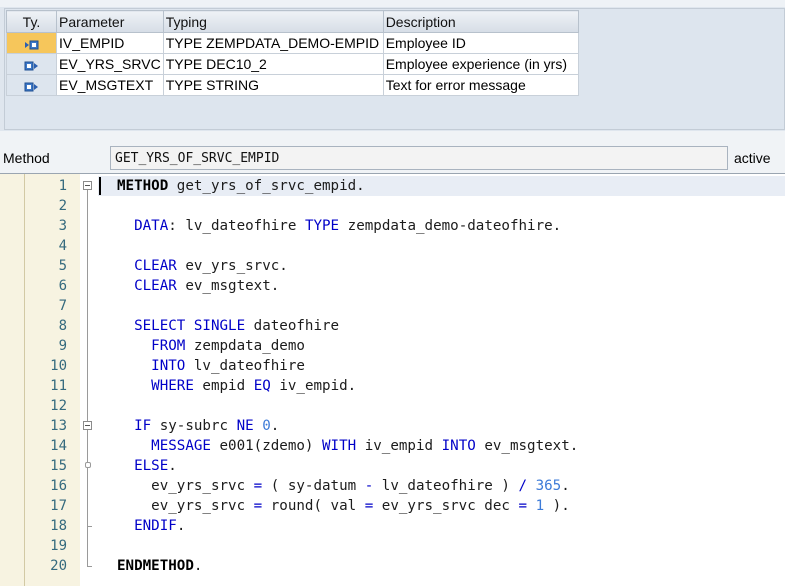  Describe the element at coordinates (58, 386) in the screenshot. I see `line-number: 11` at that location.